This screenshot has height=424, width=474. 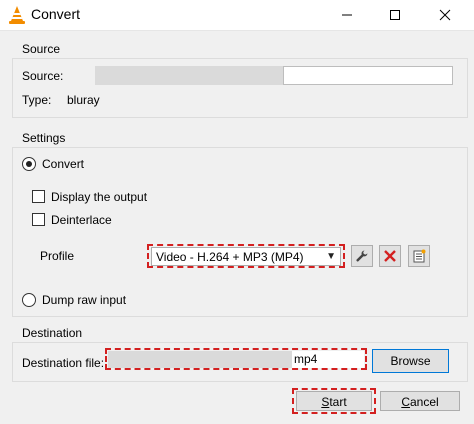 What do you see at coordinates (41, 49) in the screenshot?
I see `source-group-label: Source` at bounding box center [41, 49].